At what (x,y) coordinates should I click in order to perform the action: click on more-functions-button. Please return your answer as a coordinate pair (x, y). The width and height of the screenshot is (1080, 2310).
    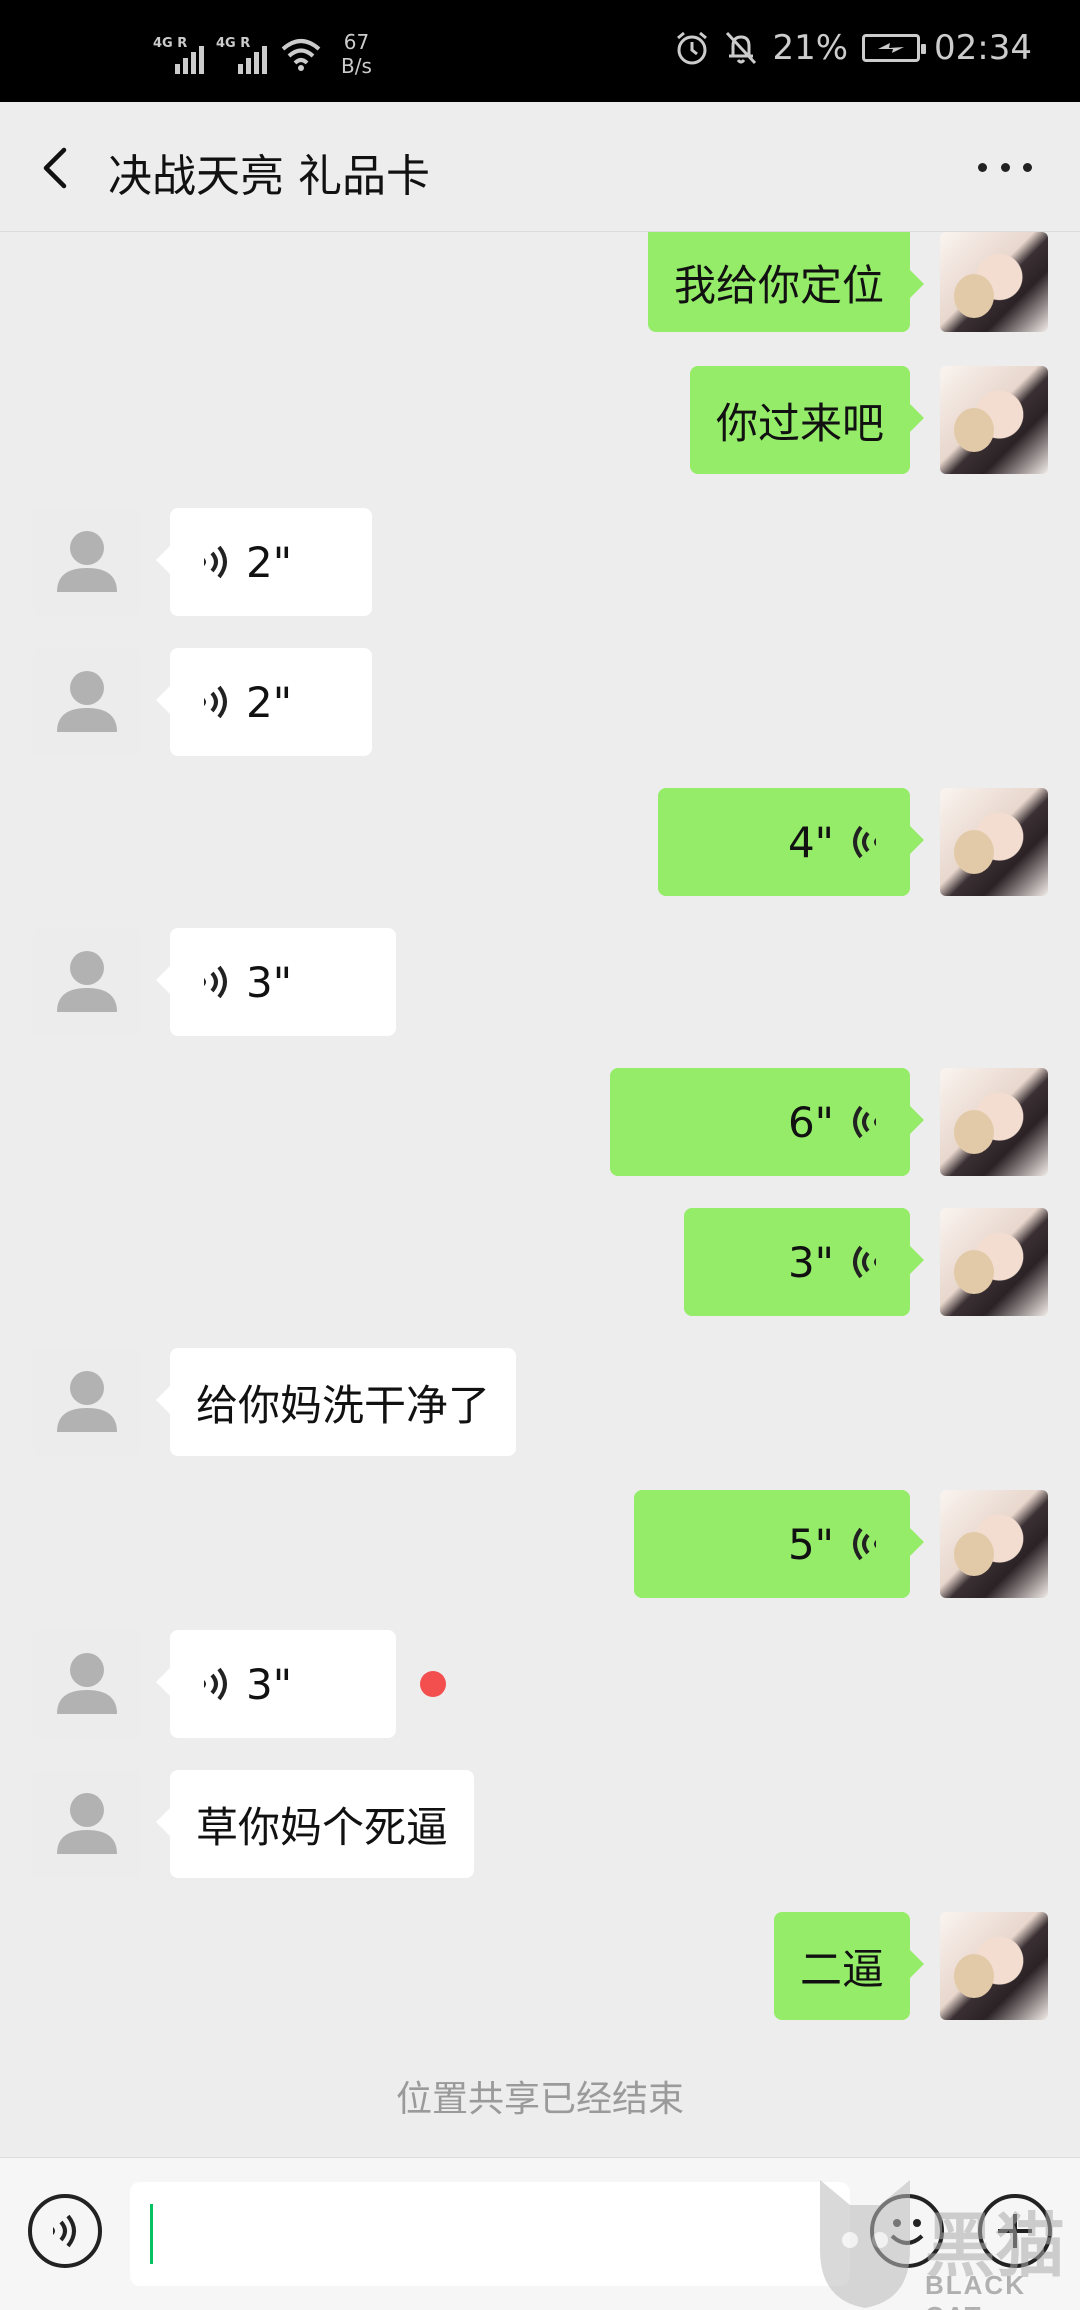
    Looking at the image, I should click on (1015, 2231).